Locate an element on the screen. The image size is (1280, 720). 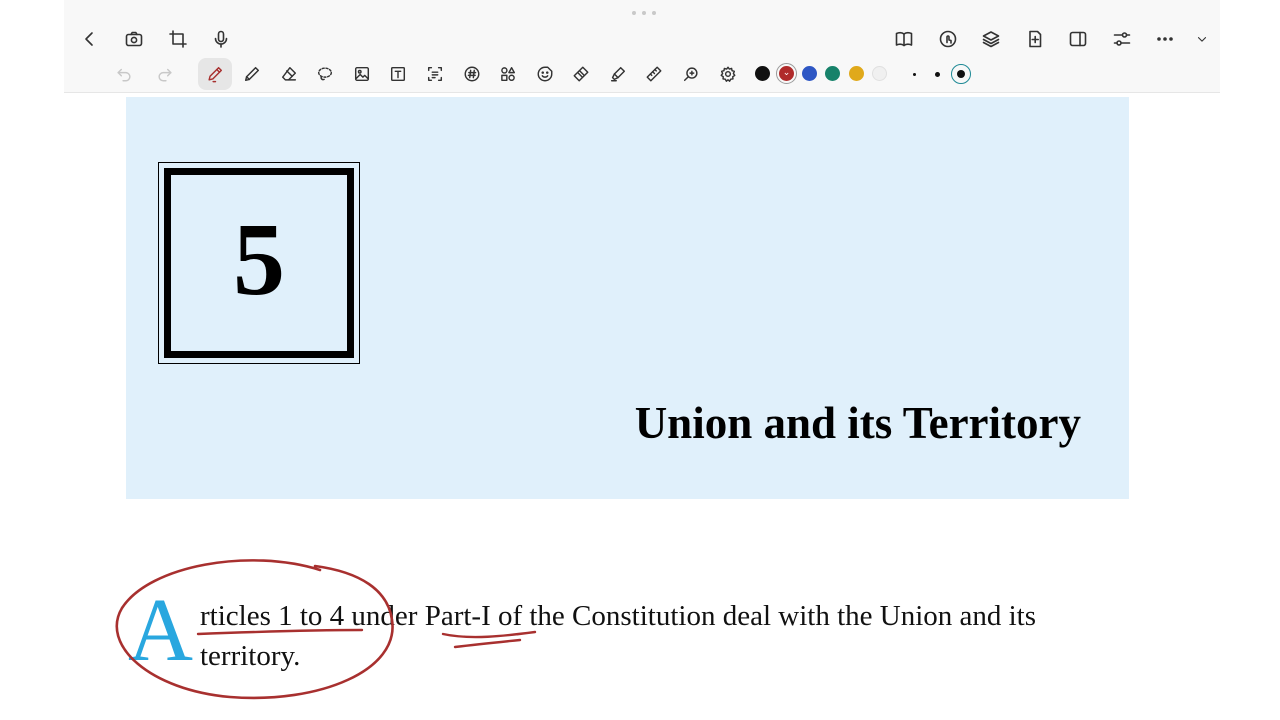
color-swatch-custom is located at coordinates (879, 73).